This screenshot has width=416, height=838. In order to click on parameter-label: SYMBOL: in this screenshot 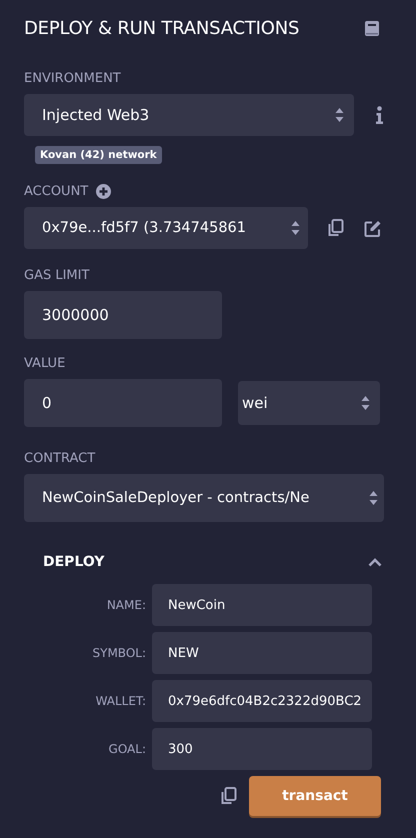, I will do `click(119, 653)`.